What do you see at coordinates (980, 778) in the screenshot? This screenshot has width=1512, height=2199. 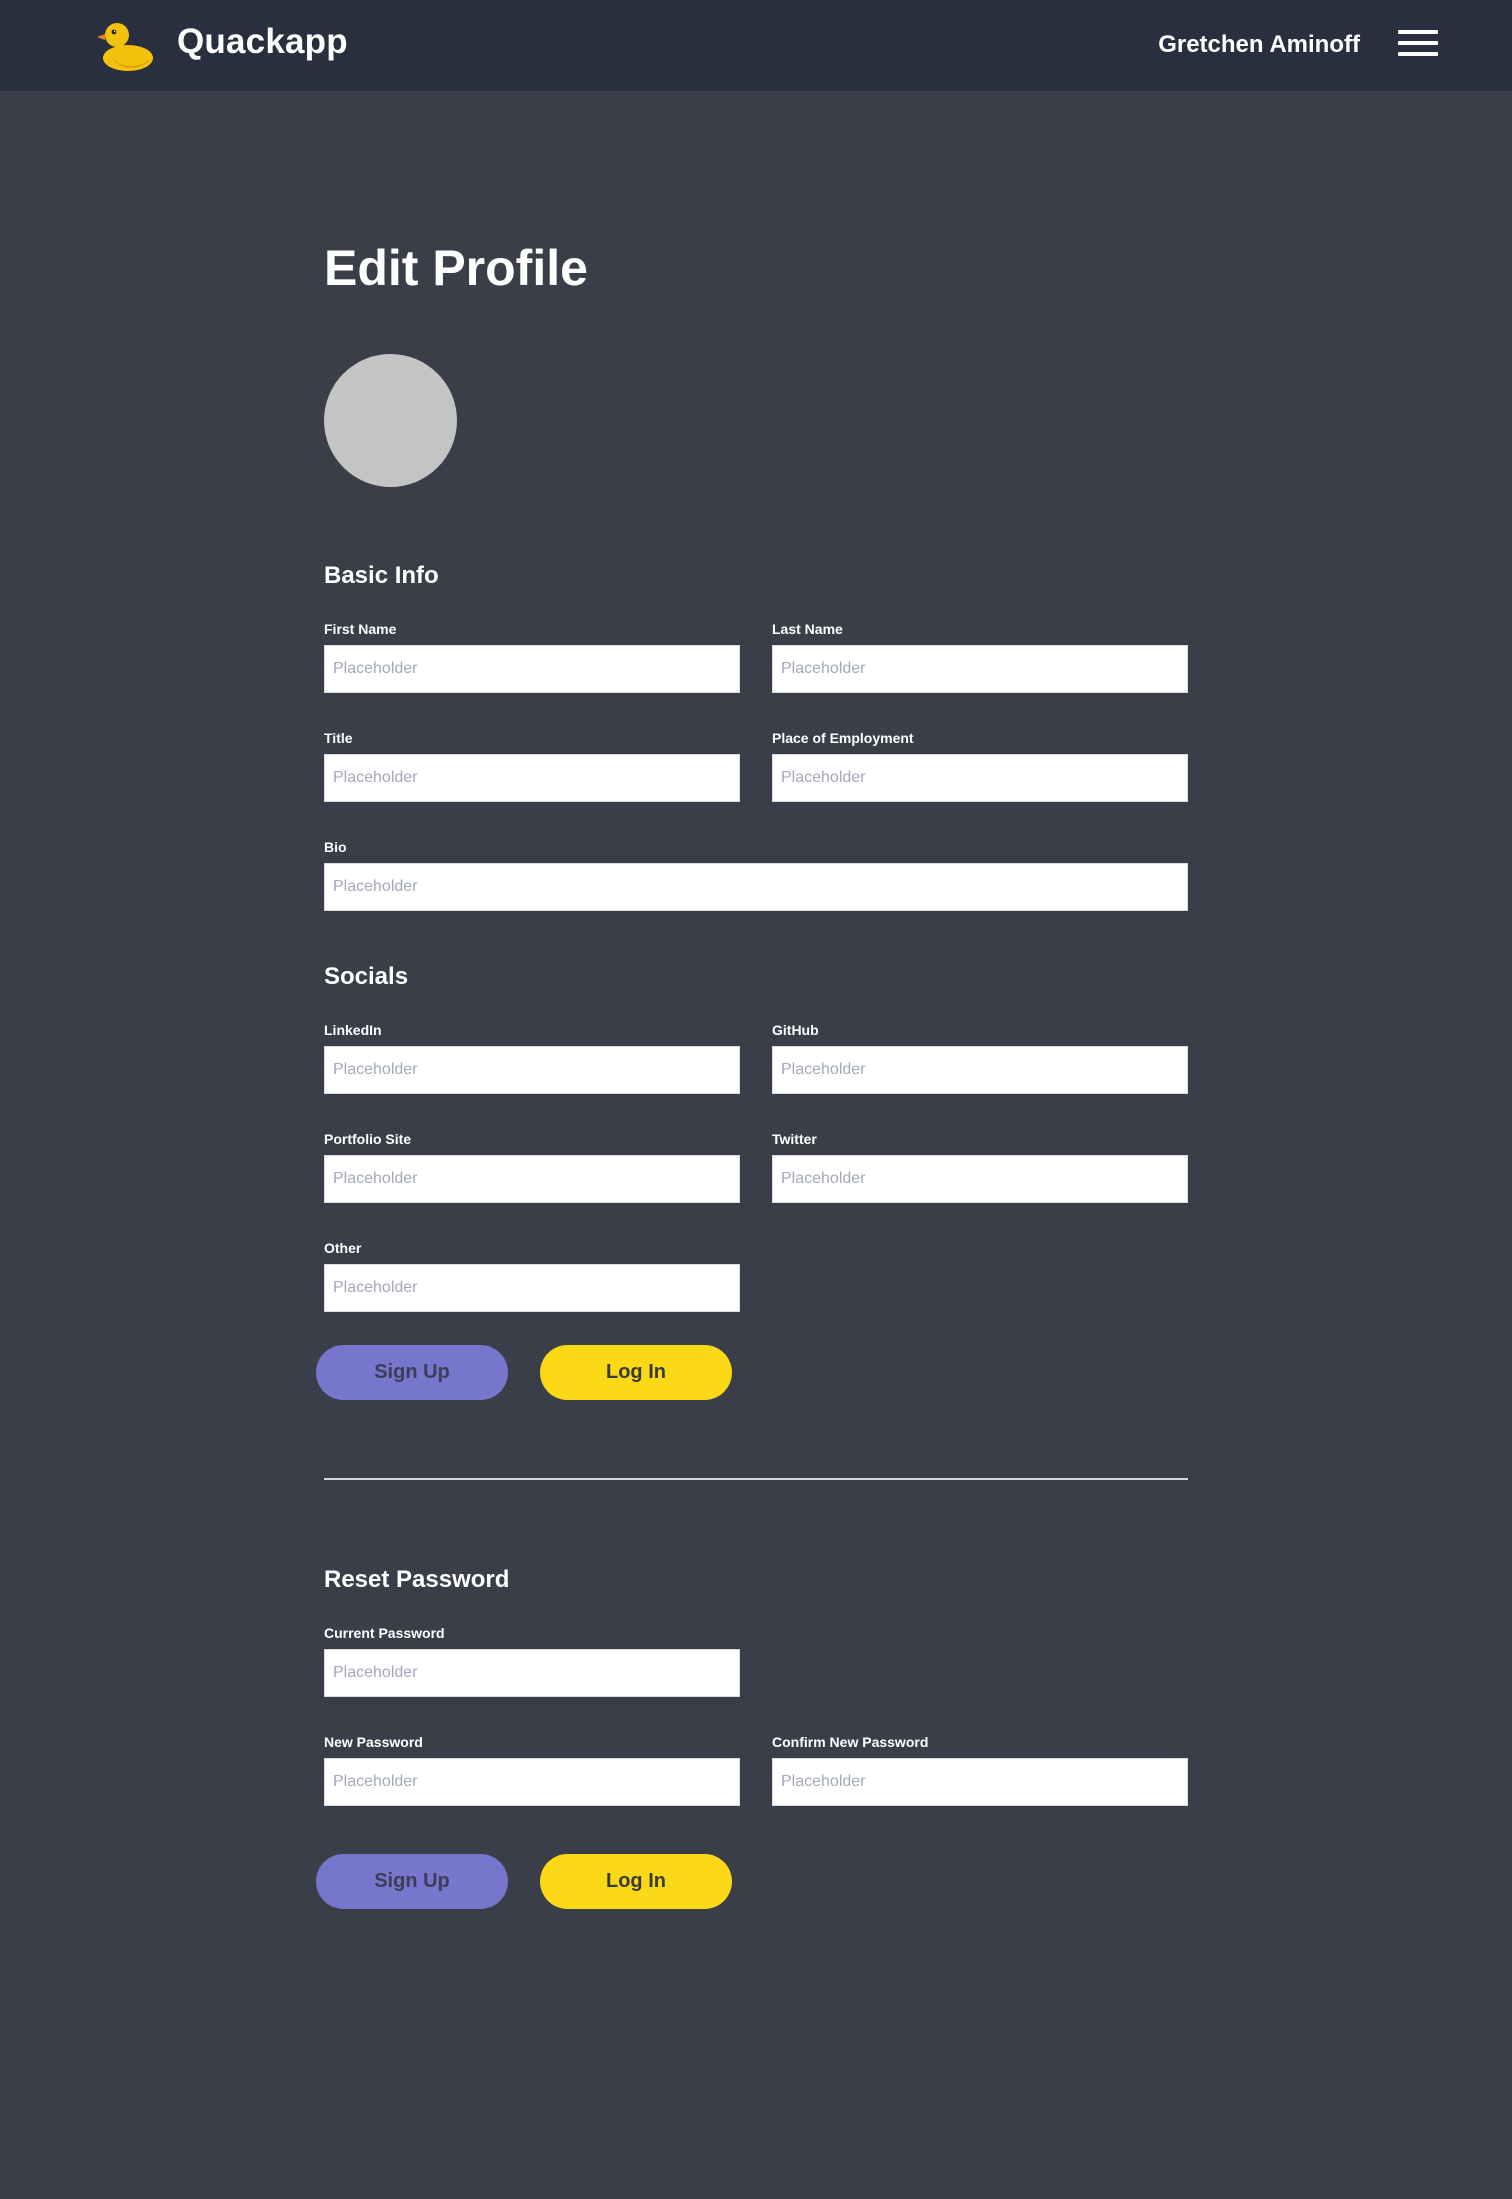 I see `employment-field` at bounding box center [980, 778].